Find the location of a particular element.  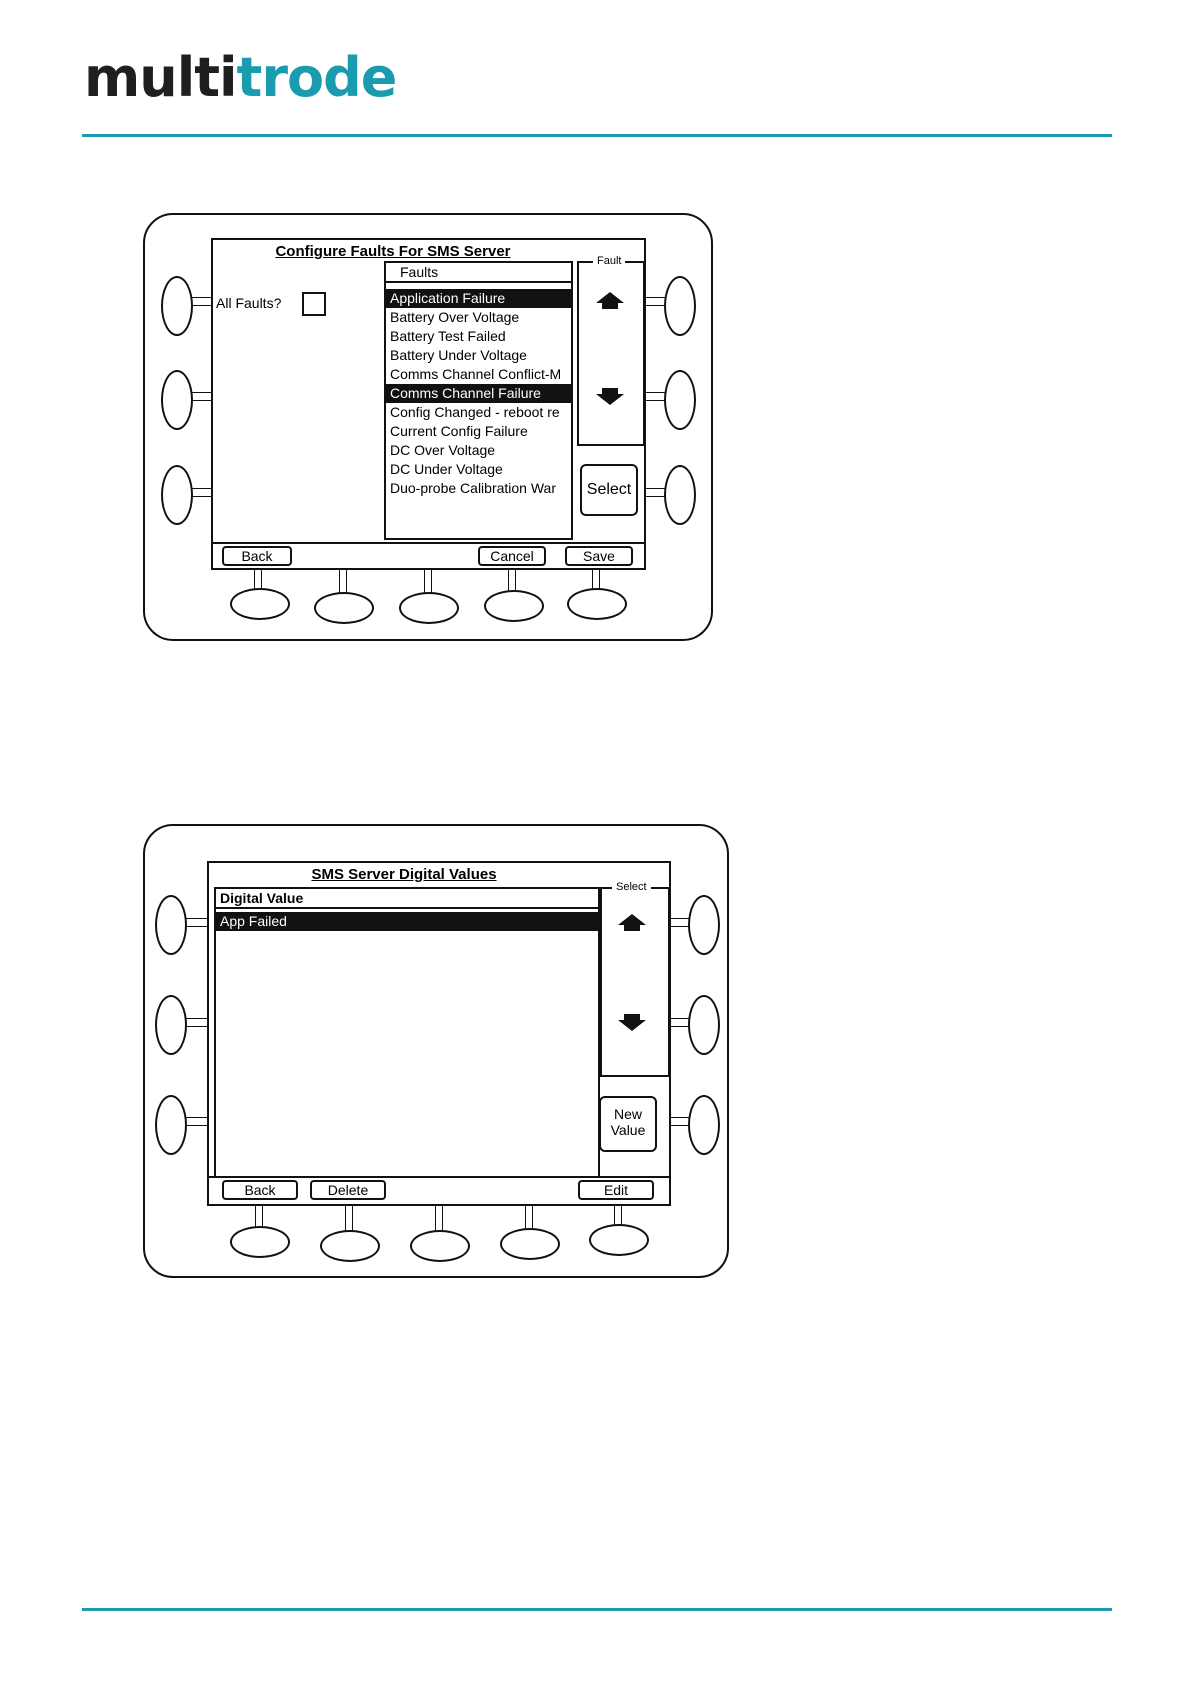

new-value-label-line1: New is located at coordinates (627, 1114).